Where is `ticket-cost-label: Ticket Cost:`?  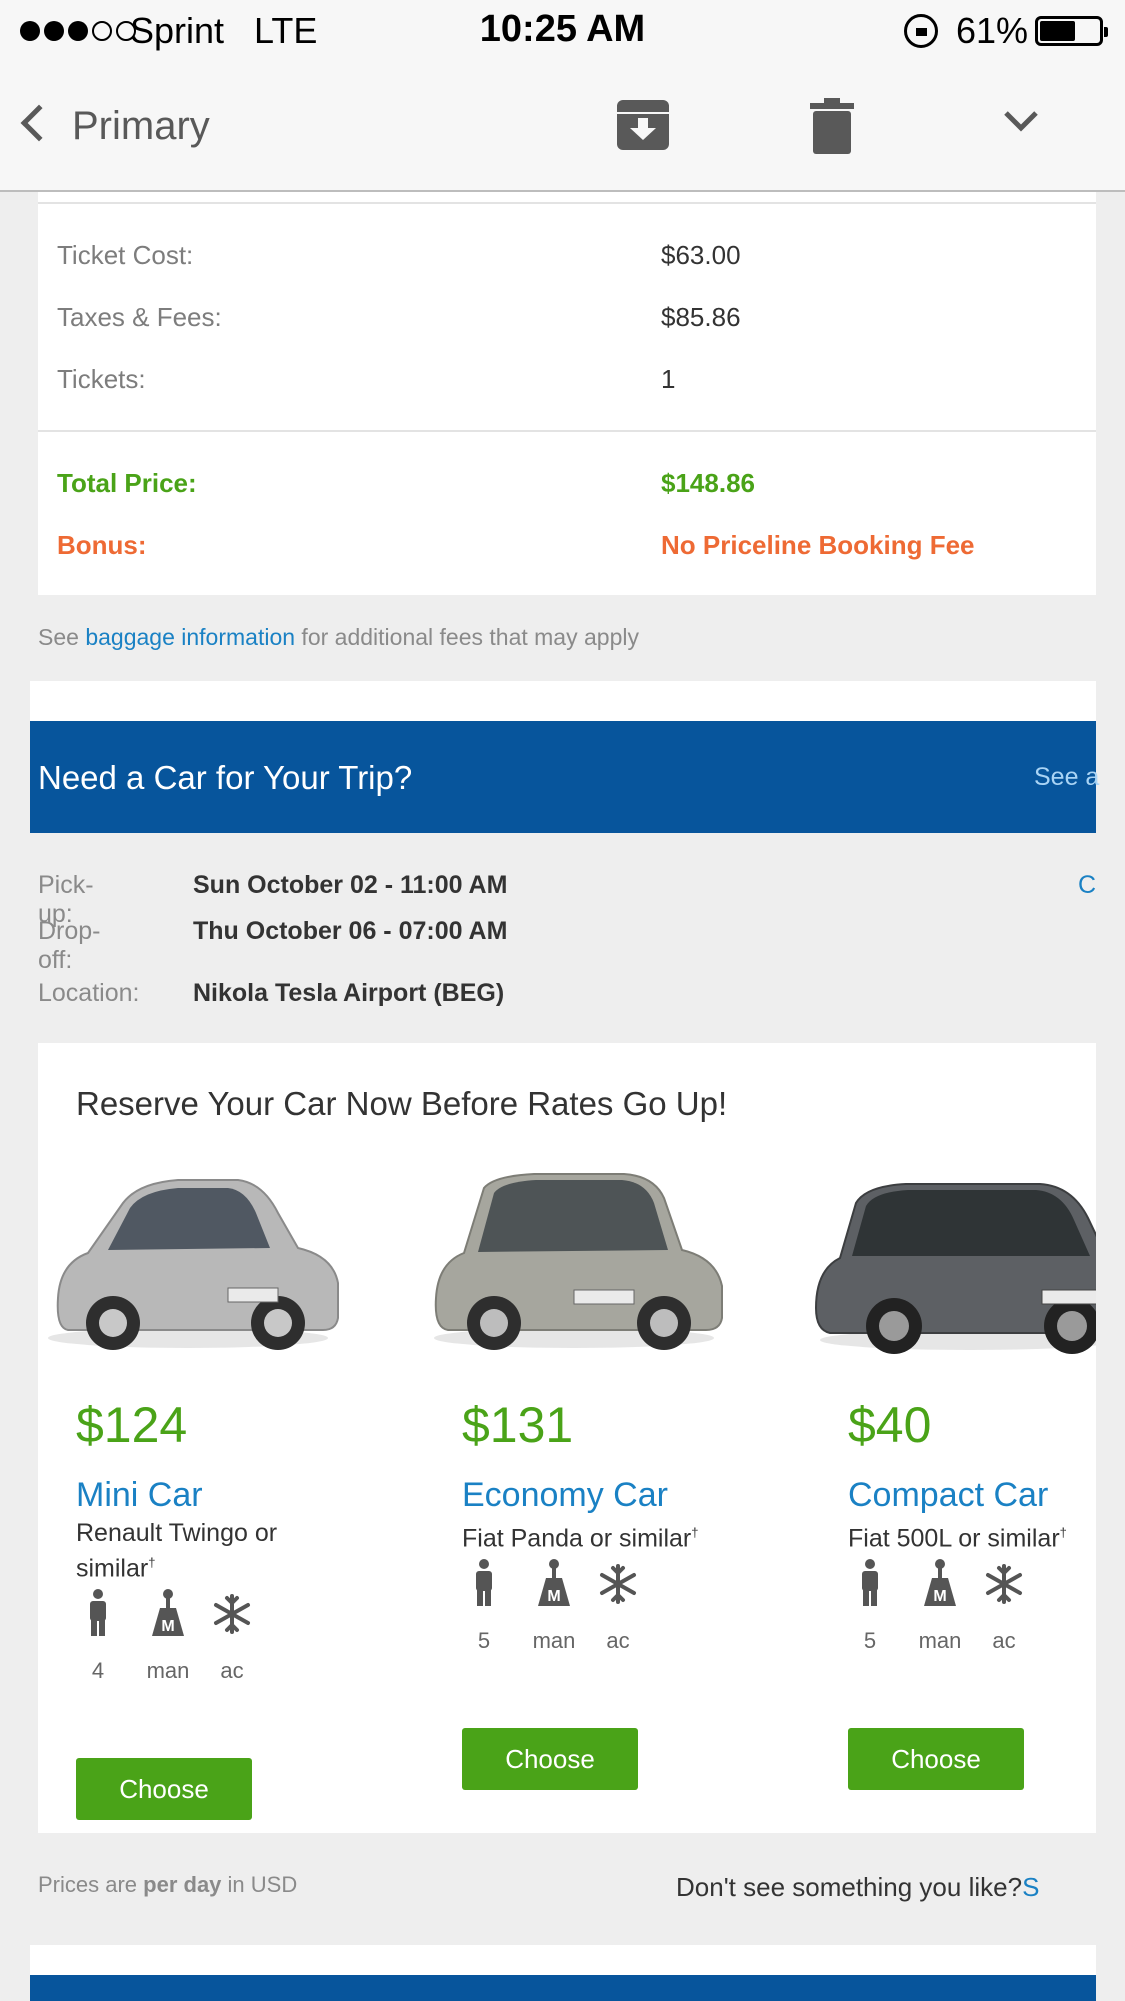 ticket-cost-label: Ticket Cost: is located at coordinates (125, 255).